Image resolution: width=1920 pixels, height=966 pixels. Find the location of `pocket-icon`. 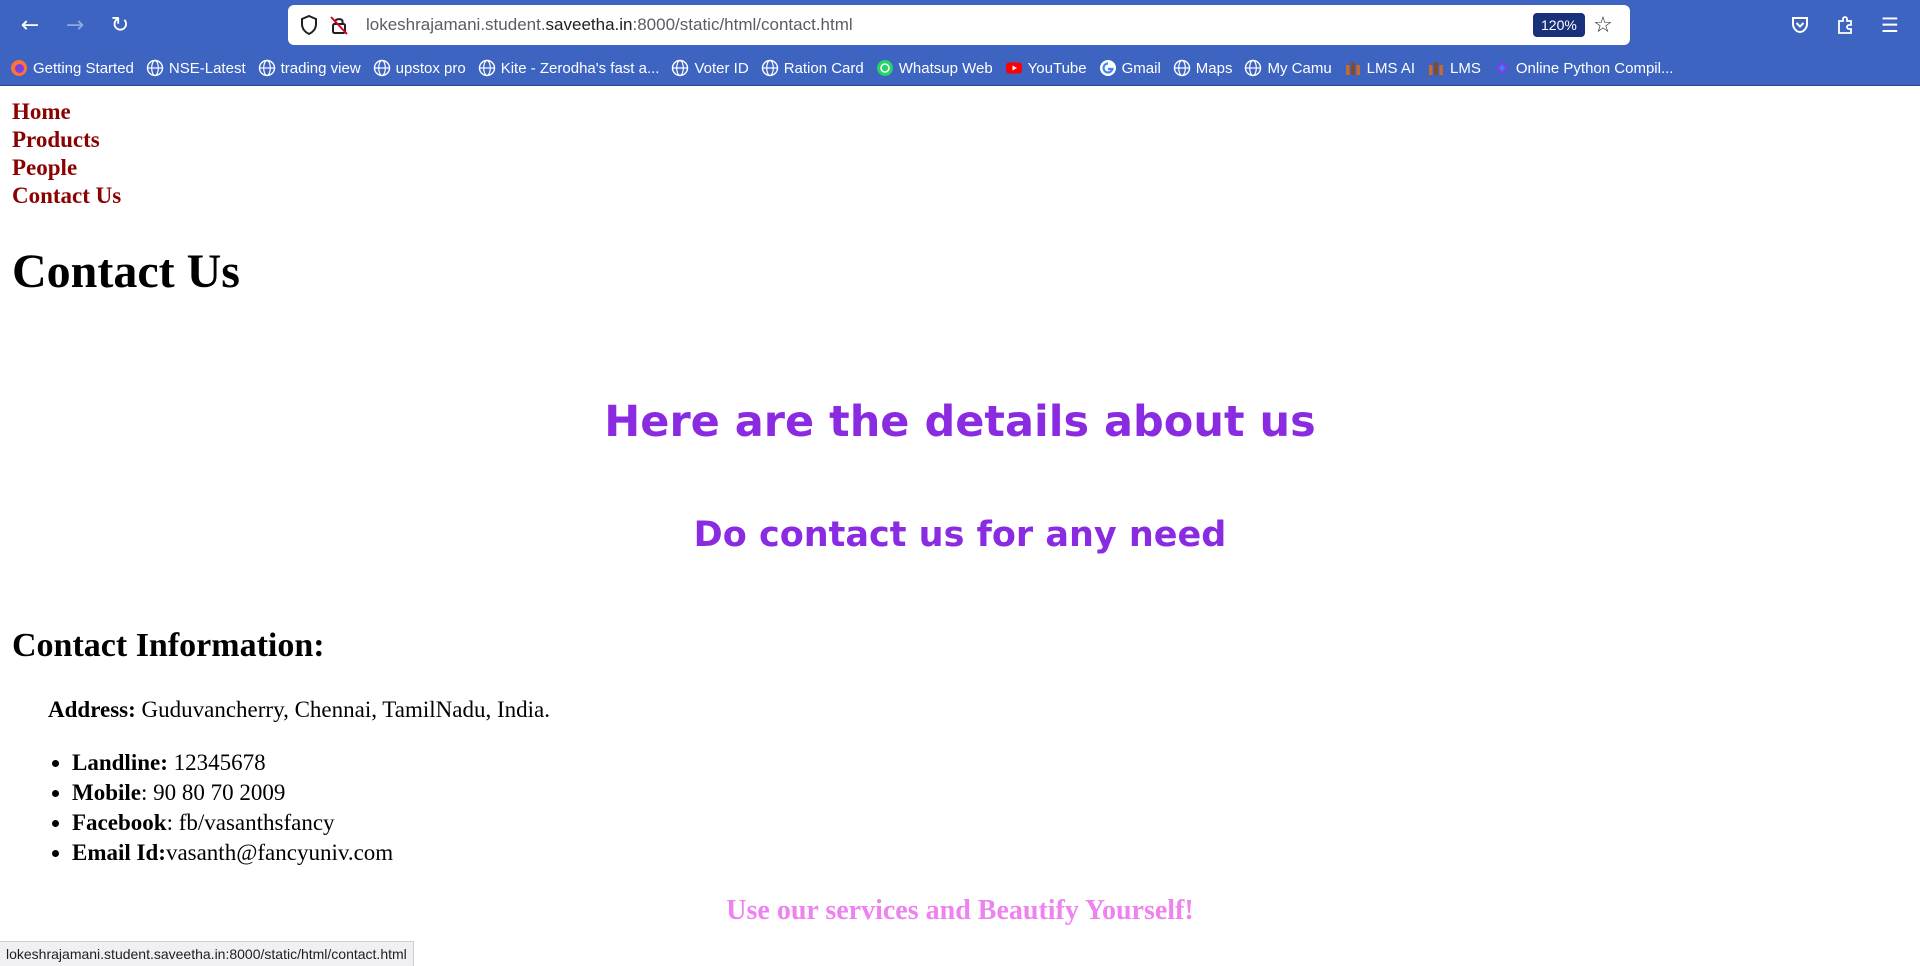

pocket-icon is located at coordinates (1800, 25).